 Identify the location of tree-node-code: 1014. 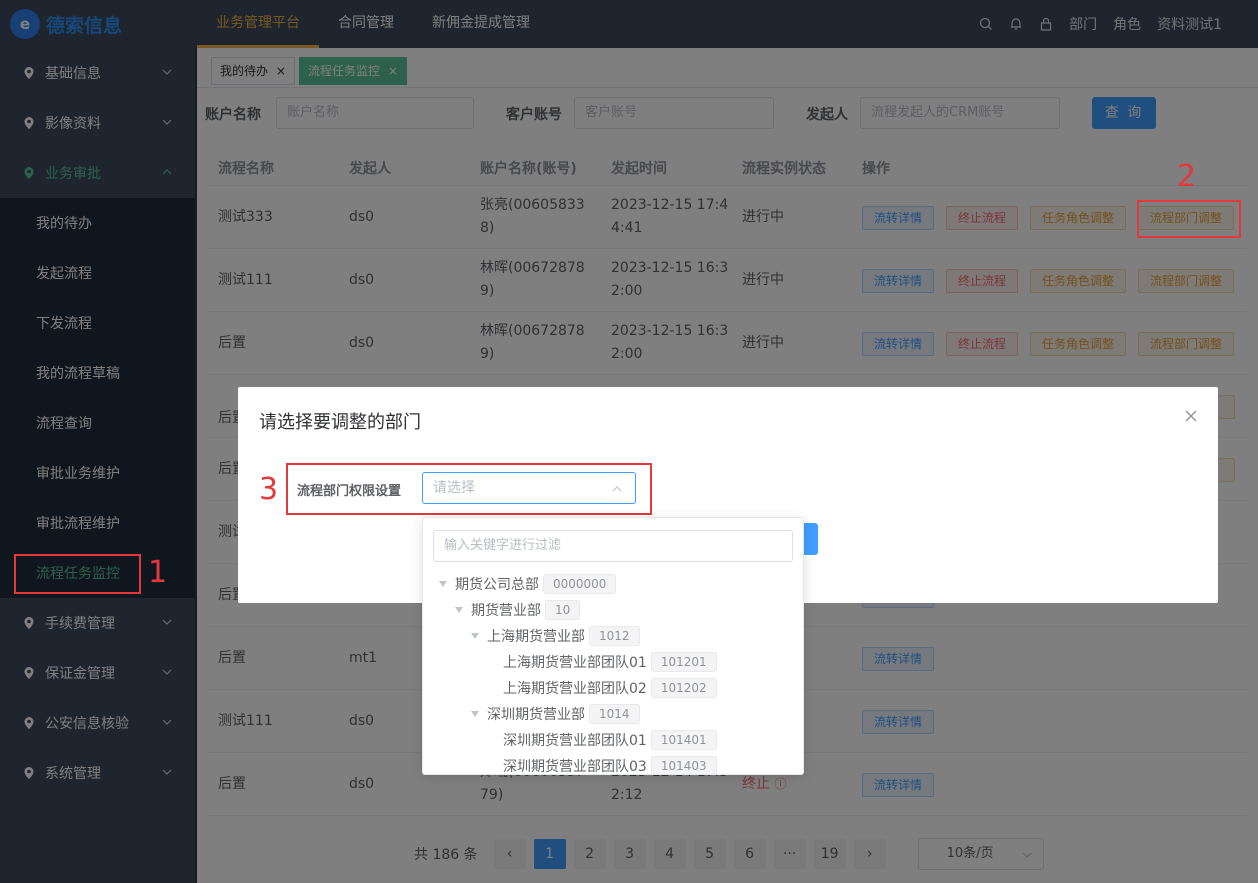
(614, 714).